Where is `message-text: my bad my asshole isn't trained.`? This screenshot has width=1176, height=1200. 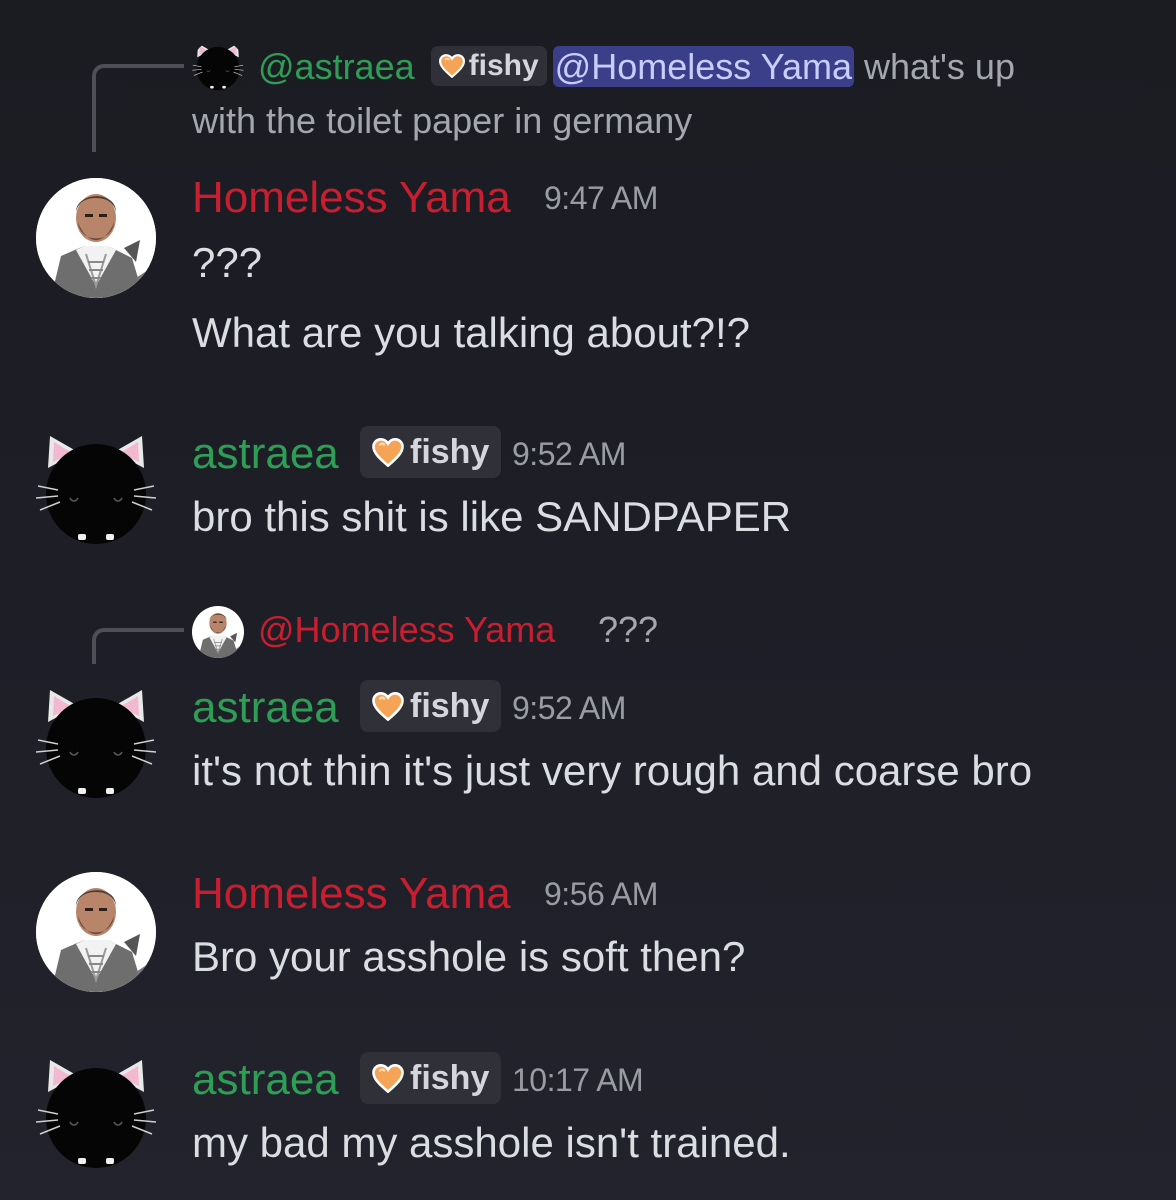 message-text: my bad my asshole isn't trained. is located at coordinates (491, 1142).